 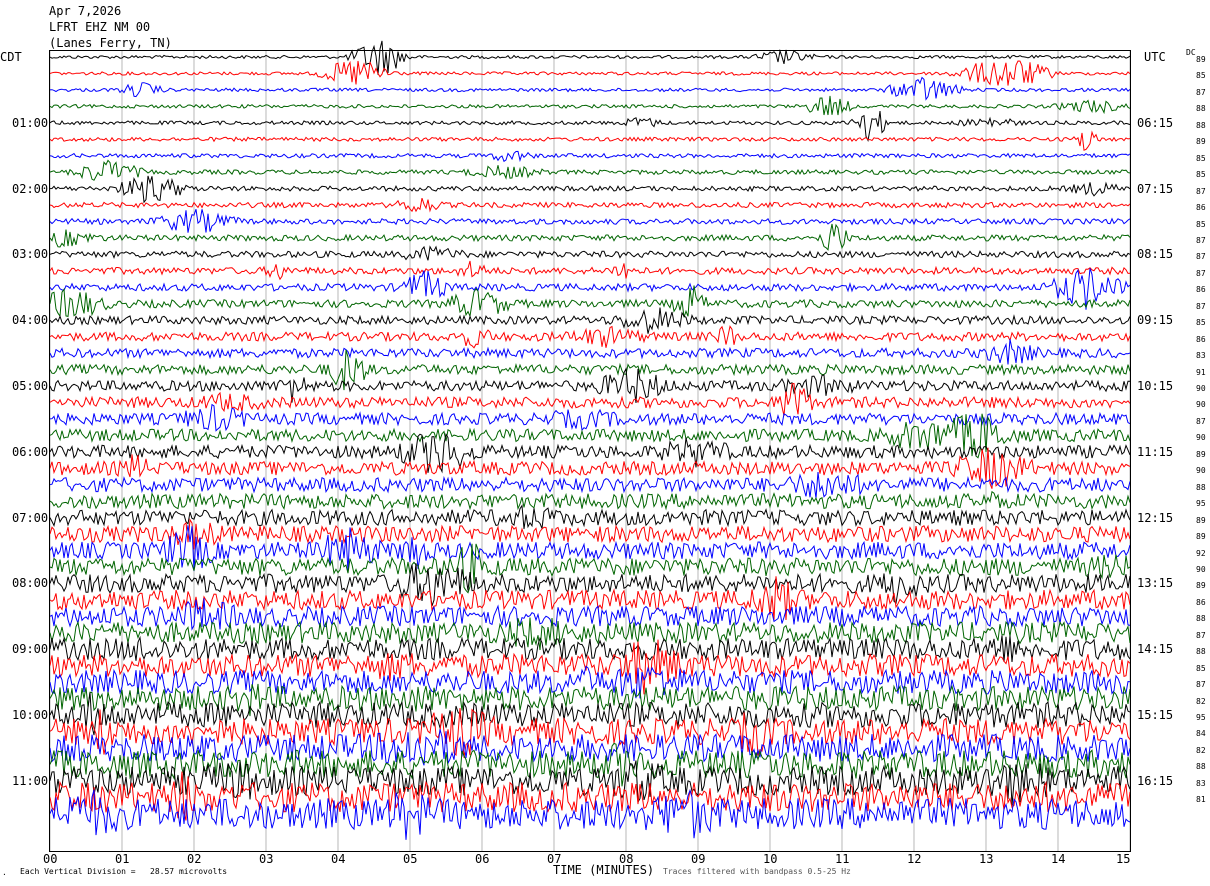 I want to click on x-tick-label: 11, so click(x=842, y=859).